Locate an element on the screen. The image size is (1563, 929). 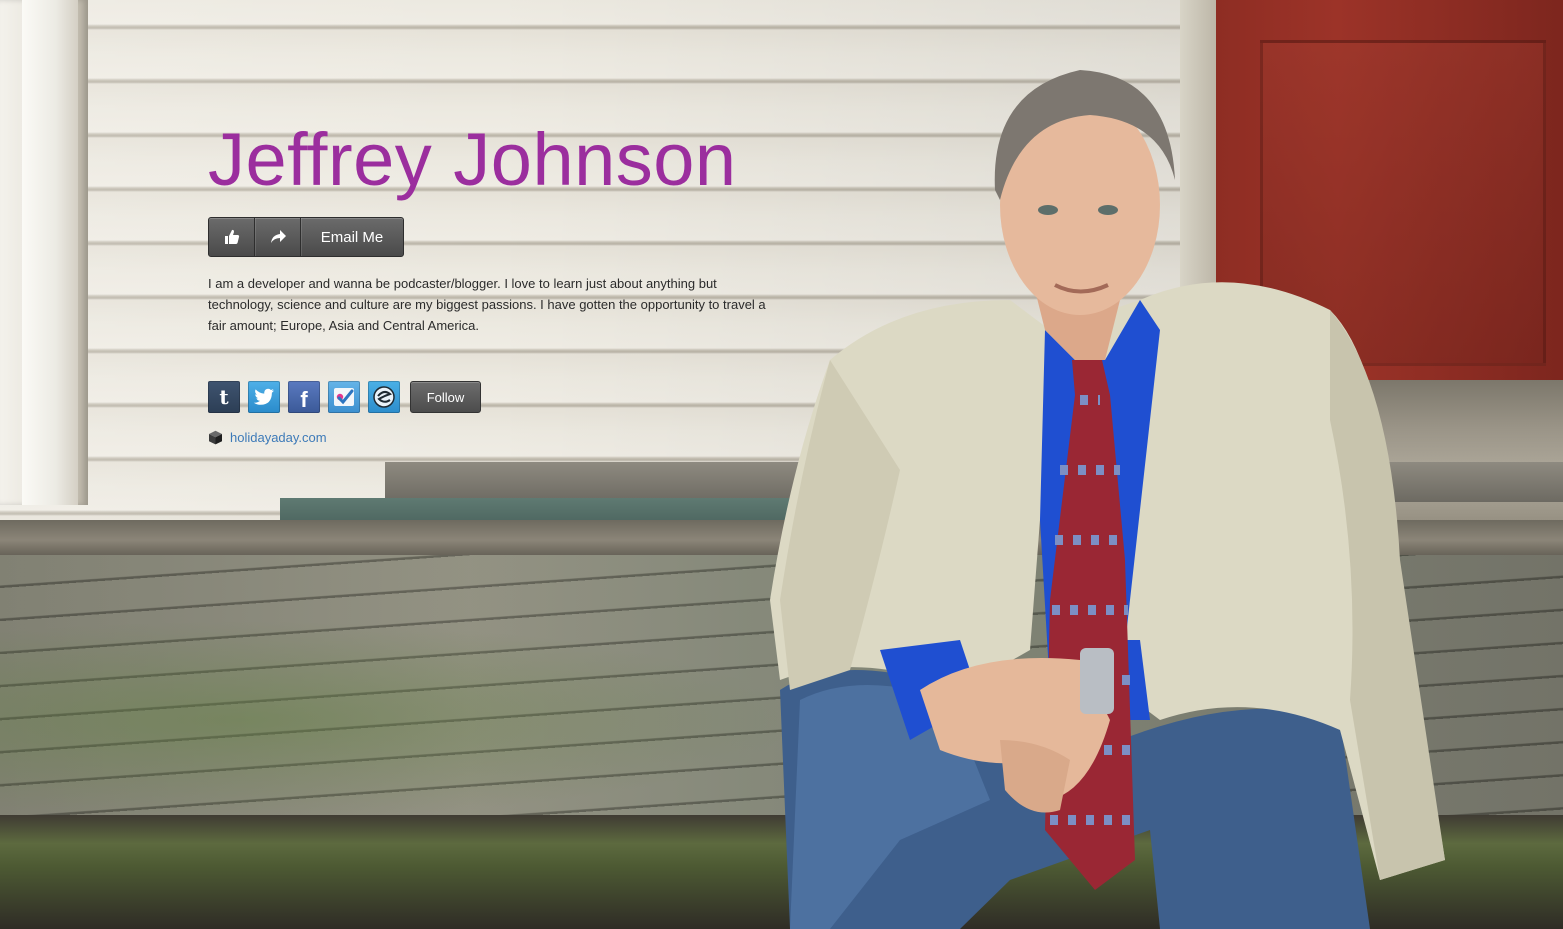
background-porch-edge is located at coordinates (781, 540).